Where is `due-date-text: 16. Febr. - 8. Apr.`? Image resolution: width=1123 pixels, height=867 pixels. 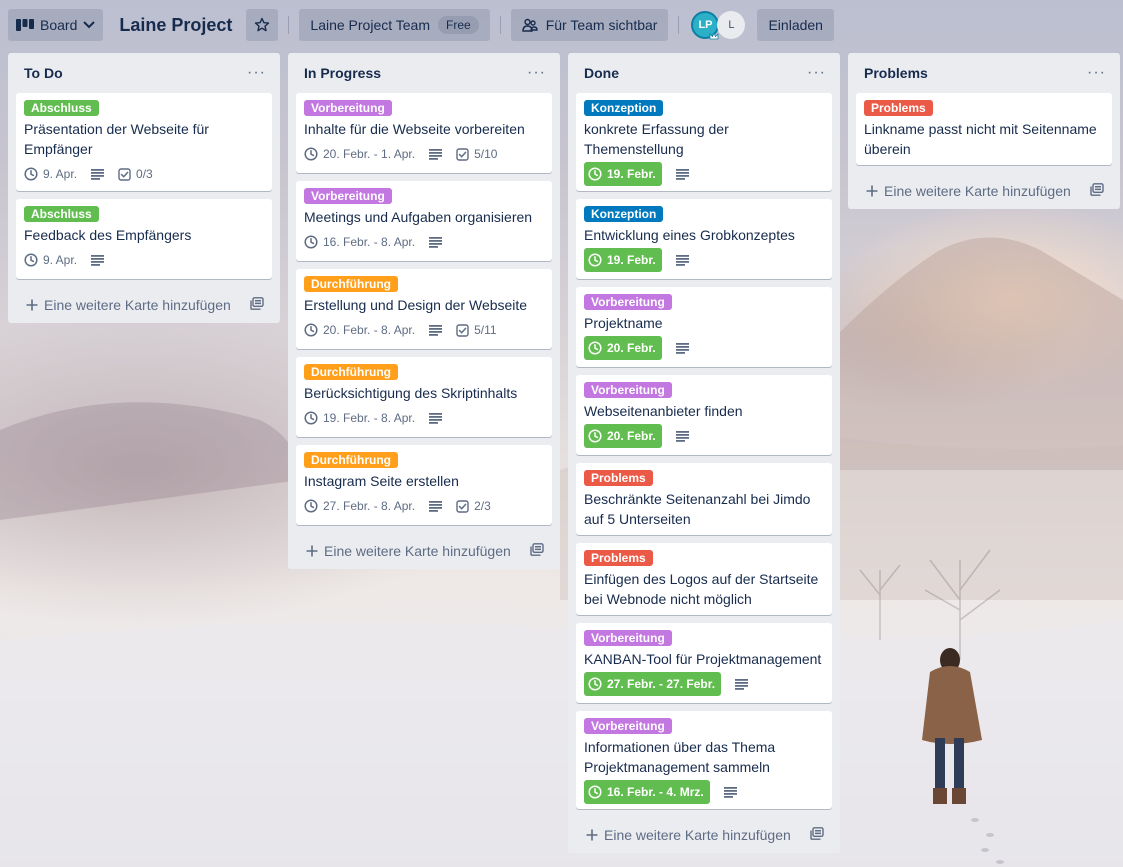 due-date-text: 16. Febr. - 8. Apr. is located at coordinates (369, 242).